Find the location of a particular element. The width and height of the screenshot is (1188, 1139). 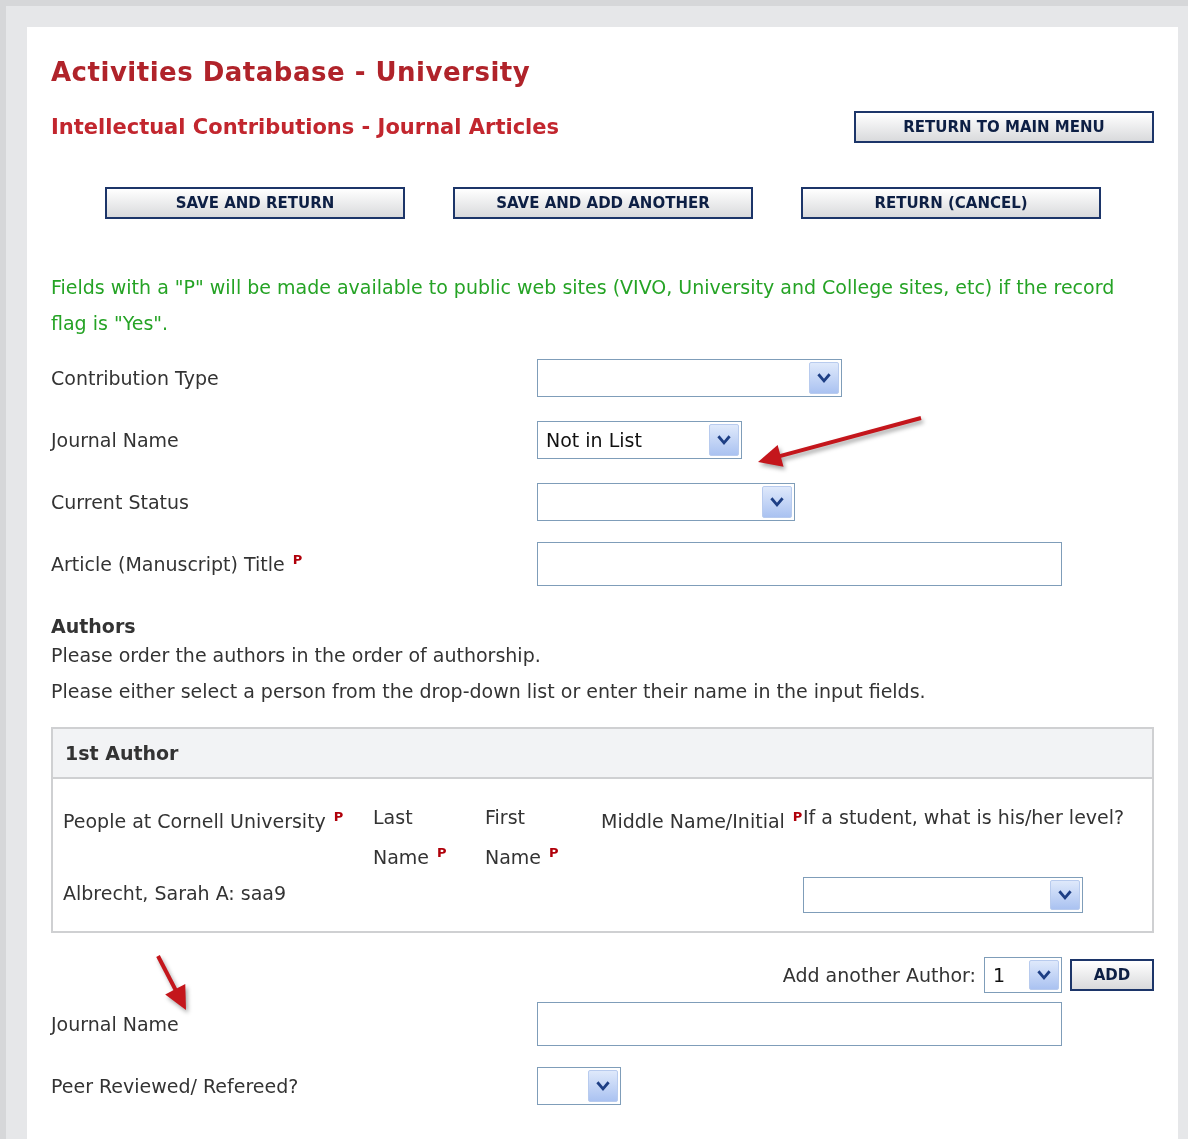

field-label: Peer Reviewed/ Refereed? is located at coordinates (175, 1086).